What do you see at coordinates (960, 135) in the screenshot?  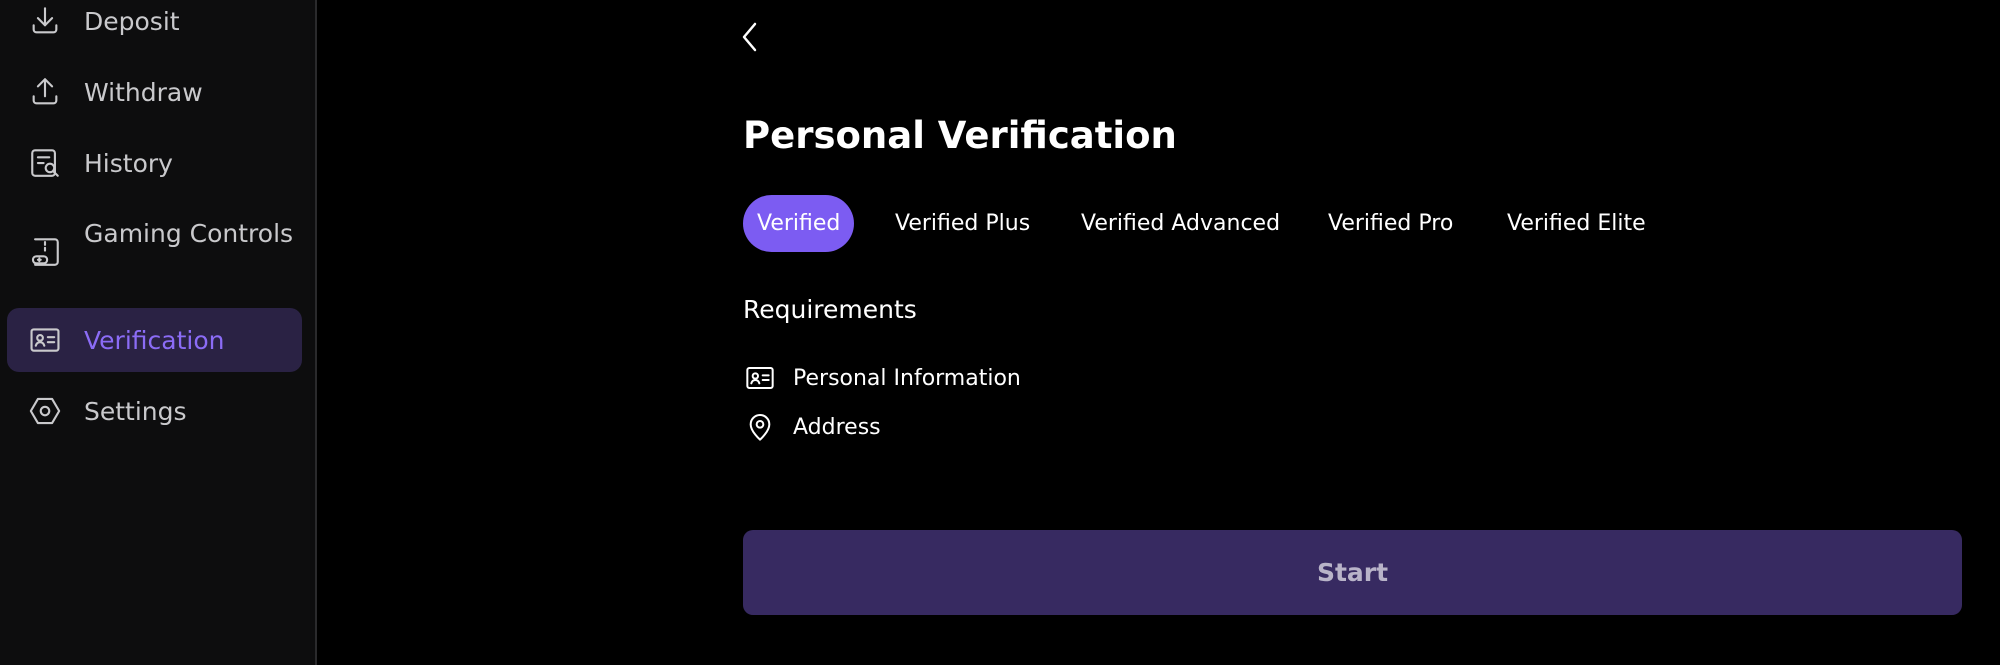 I see `page-title: Personal Verification` at bounding box center [960, 135].